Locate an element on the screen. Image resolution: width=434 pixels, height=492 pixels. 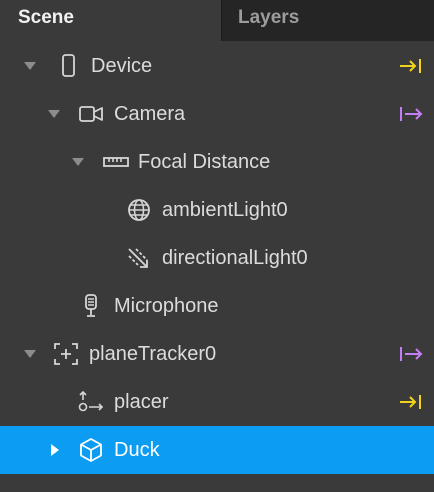
tab-scene: Scene is located at coordinates (110, 20).